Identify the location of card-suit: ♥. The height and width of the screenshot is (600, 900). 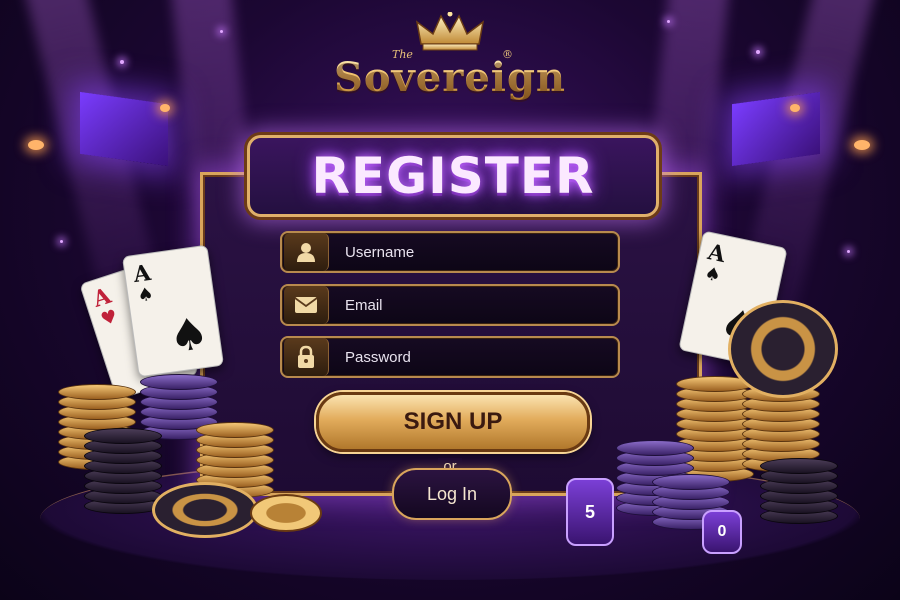
(109, 318).